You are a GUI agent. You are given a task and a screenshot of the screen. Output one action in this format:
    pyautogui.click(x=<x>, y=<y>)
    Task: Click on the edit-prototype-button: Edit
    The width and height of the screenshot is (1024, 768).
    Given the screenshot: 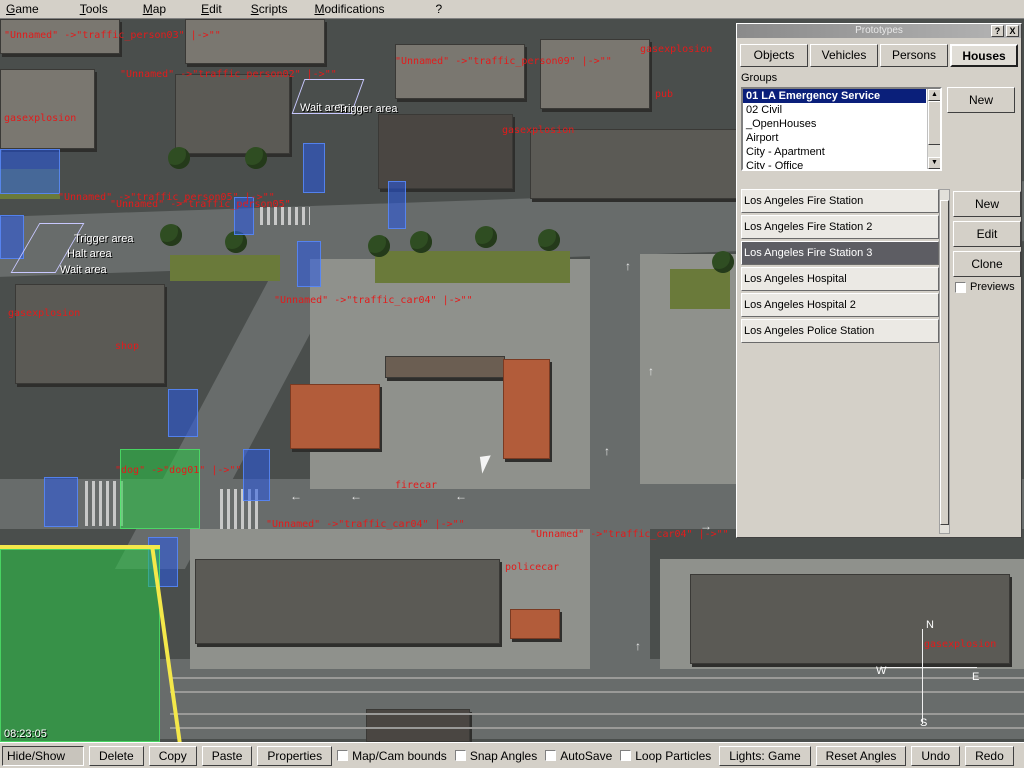 What is the action you would take?
    pyautogui.click(x=987, y=234)
    